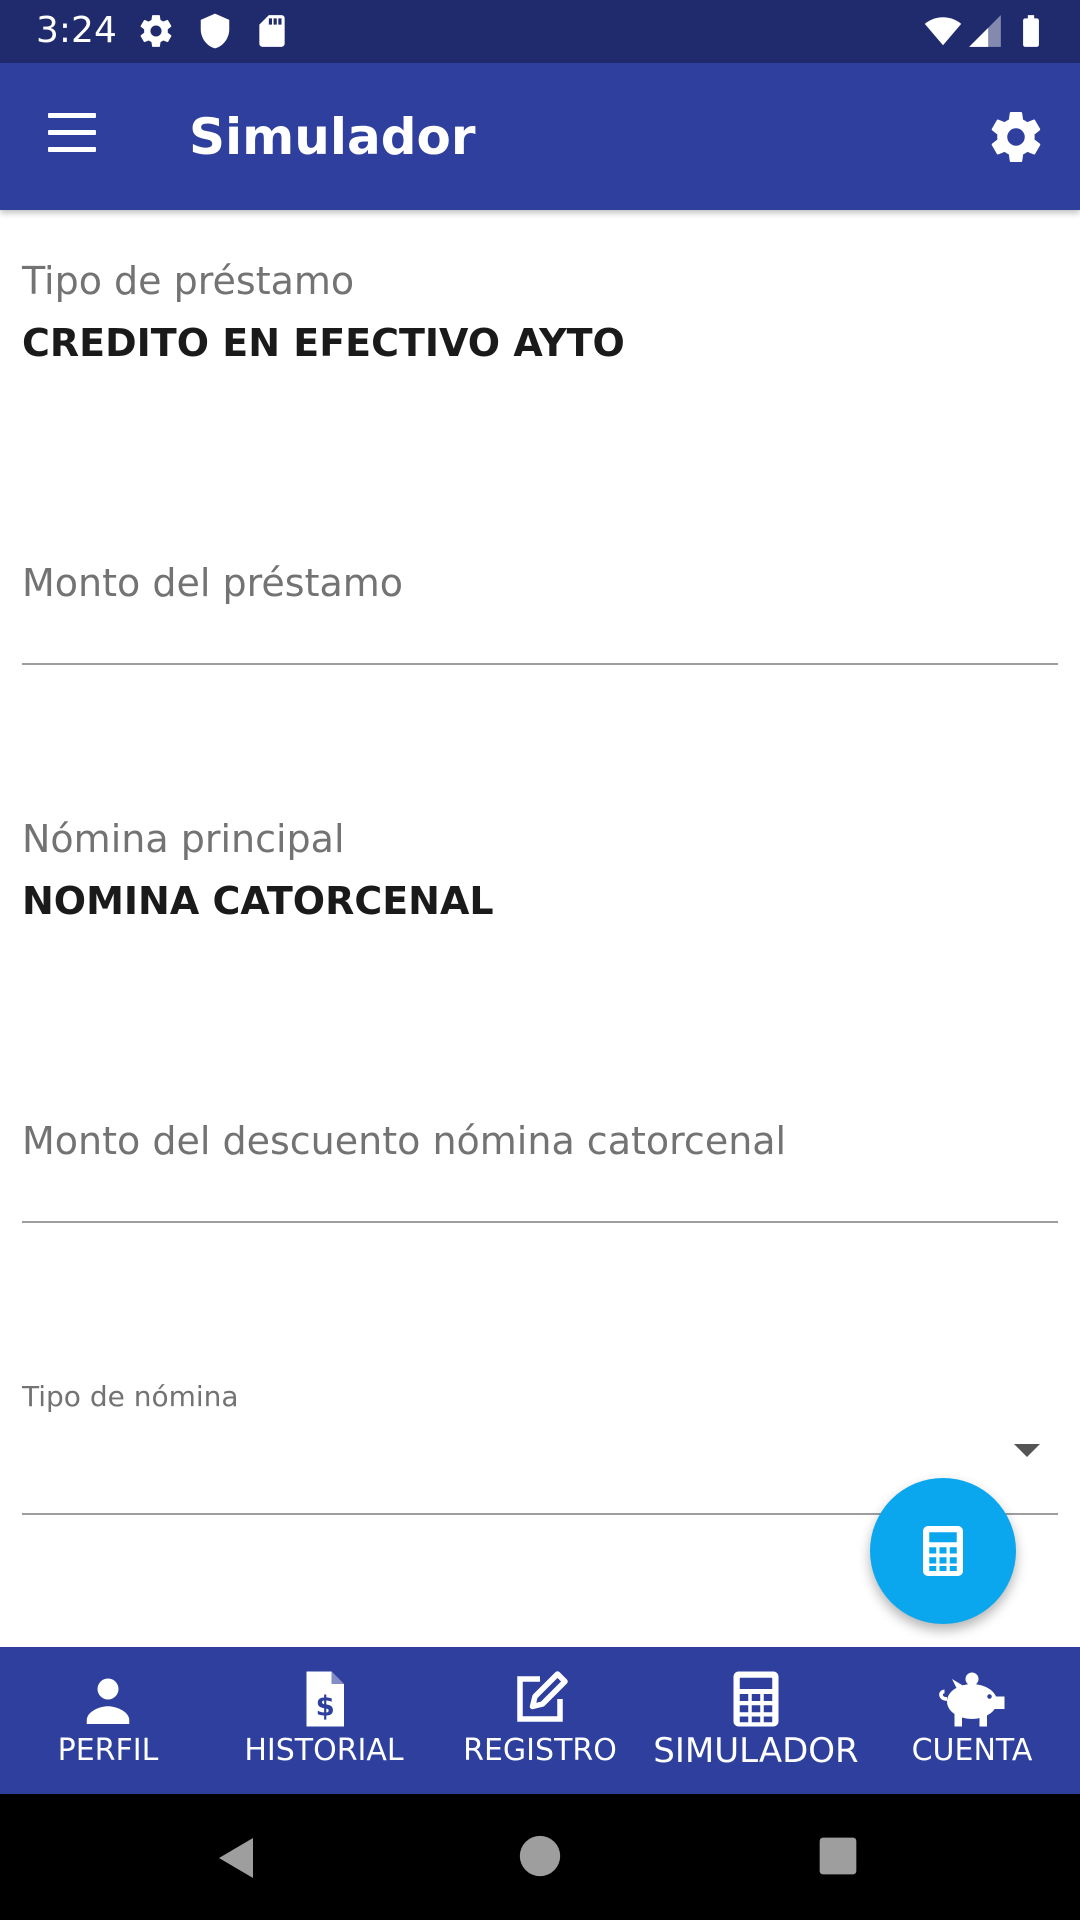 The height and width of the screenshot is (1920, 1080). I want to click on document-dollar-icon: $, so click(325, 1699).